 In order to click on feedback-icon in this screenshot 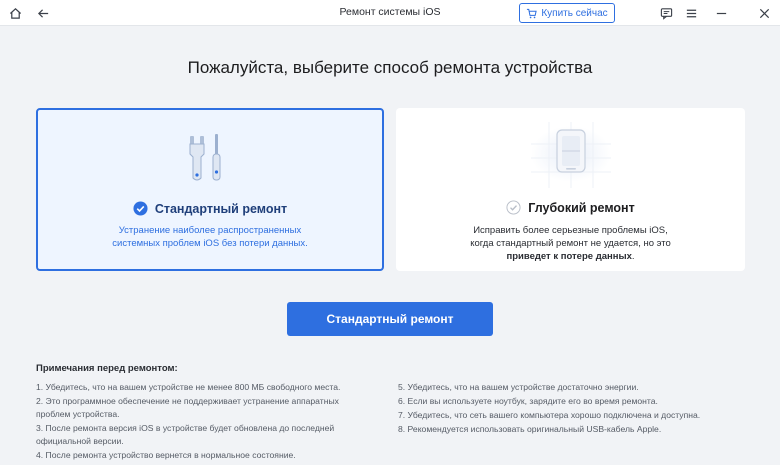, I will do `click(666, 13)`.